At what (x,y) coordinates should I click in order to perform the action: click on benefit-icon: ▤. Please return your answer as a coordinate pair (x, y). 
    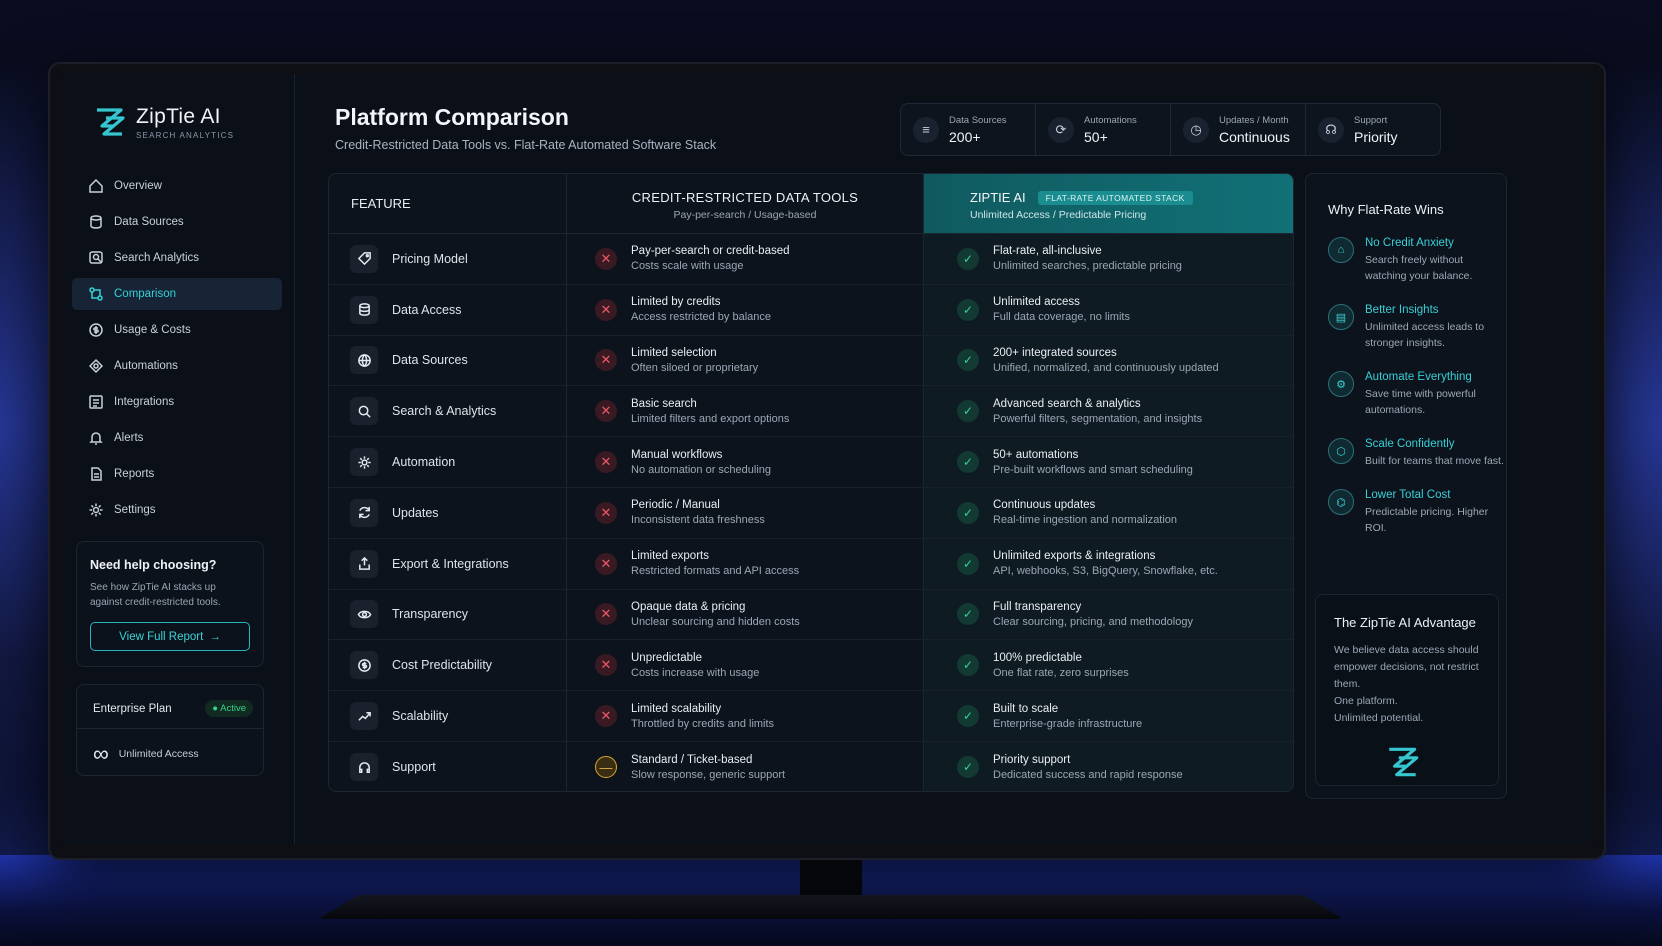
    Looking at the image, I should click on (1341, 317).